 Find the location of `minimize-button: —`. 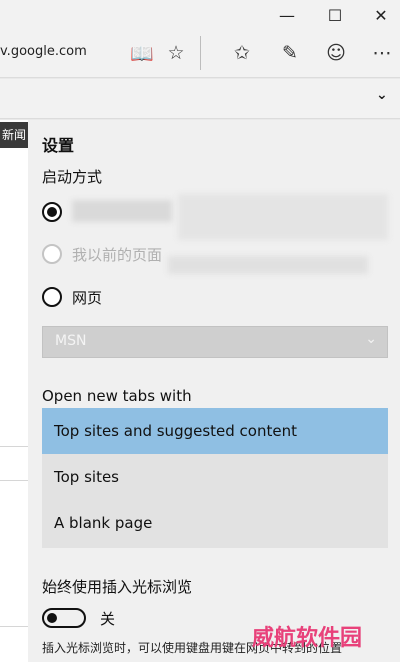

minimize-button: — is located at coordinates (287, 15).